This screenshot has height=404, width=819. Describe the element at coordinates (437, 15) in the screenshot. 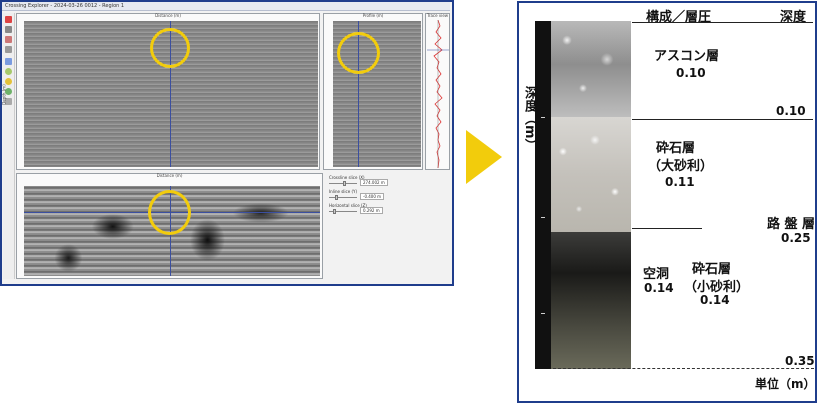

I see `trace-header: Trace view` at that location.